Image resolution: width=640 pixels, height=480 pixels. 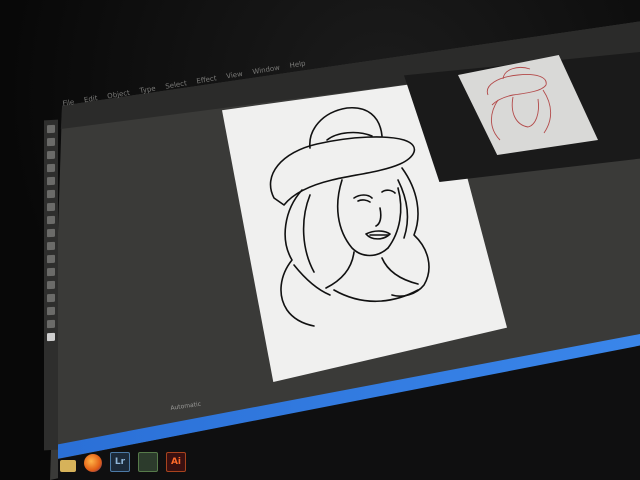 I want to click on pencil-tool-icon, so click(x=51, y=220).